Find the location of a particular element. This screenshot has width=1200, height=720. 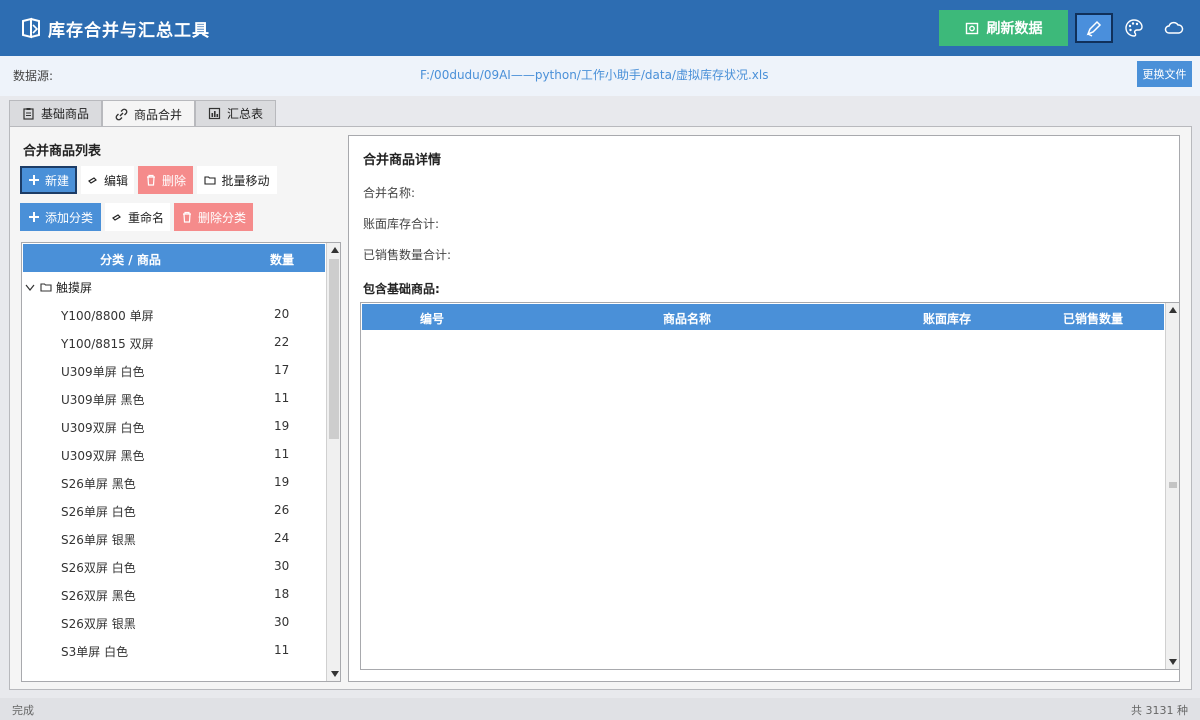

cloud-button is located at coordinates (1174, 28).